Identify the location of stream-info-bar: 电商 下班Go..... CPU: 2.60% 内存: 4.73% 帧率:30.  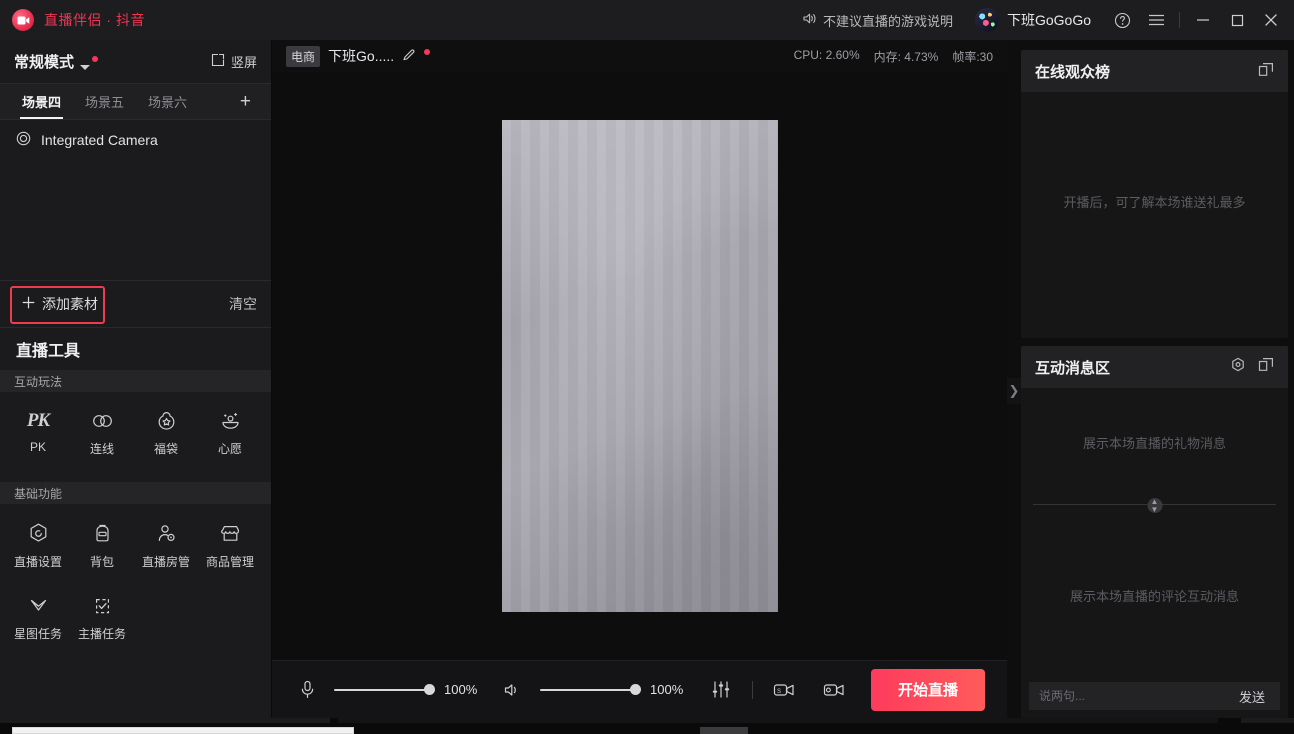
(639, 56).